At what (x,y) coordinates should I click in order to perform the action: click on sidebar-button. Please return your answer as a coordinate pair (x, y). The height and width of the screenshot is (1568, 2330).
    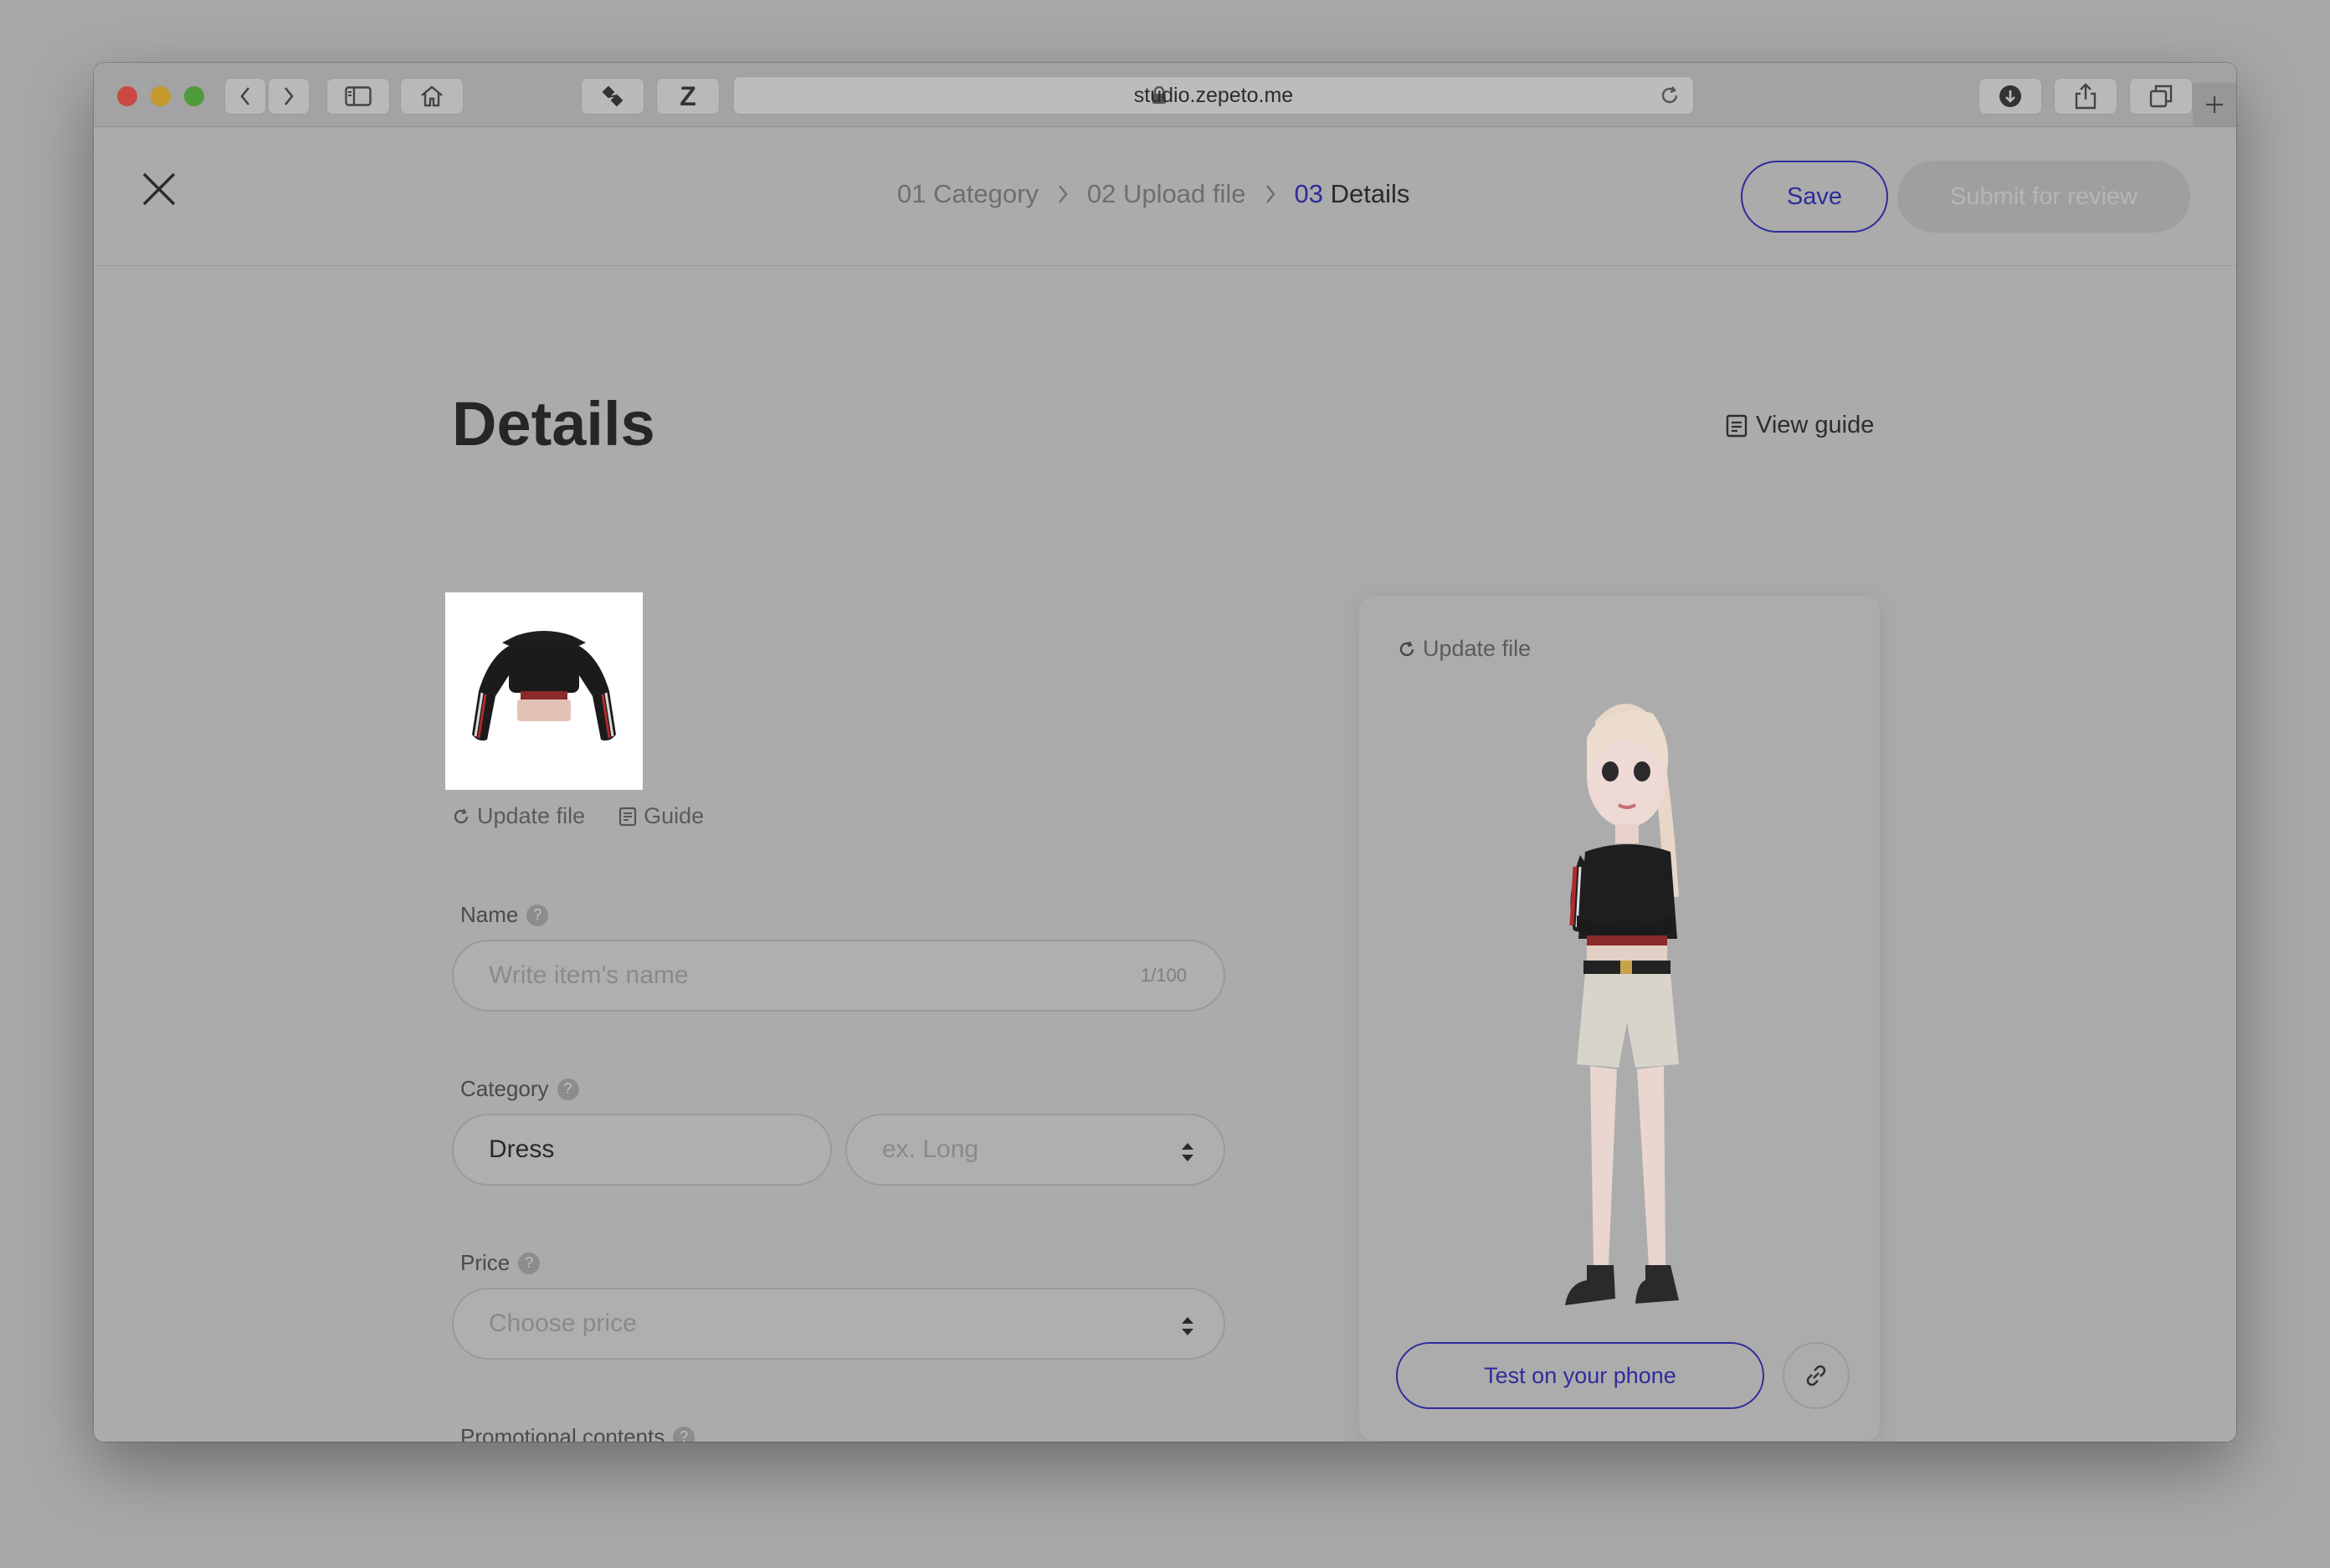
    Looking at the image, I should click on (358, 96).